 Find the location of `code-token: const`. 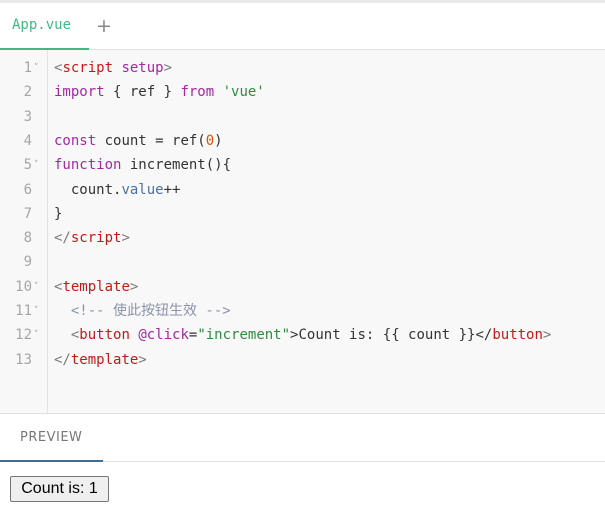

code-token: const is located at coordinates (75, 140).